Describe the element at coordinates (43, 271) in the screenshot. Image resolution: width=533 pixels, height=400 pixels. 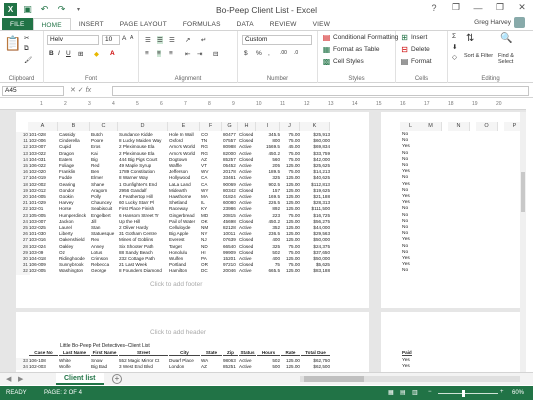
I see `table-cell: 102-005` at that location.